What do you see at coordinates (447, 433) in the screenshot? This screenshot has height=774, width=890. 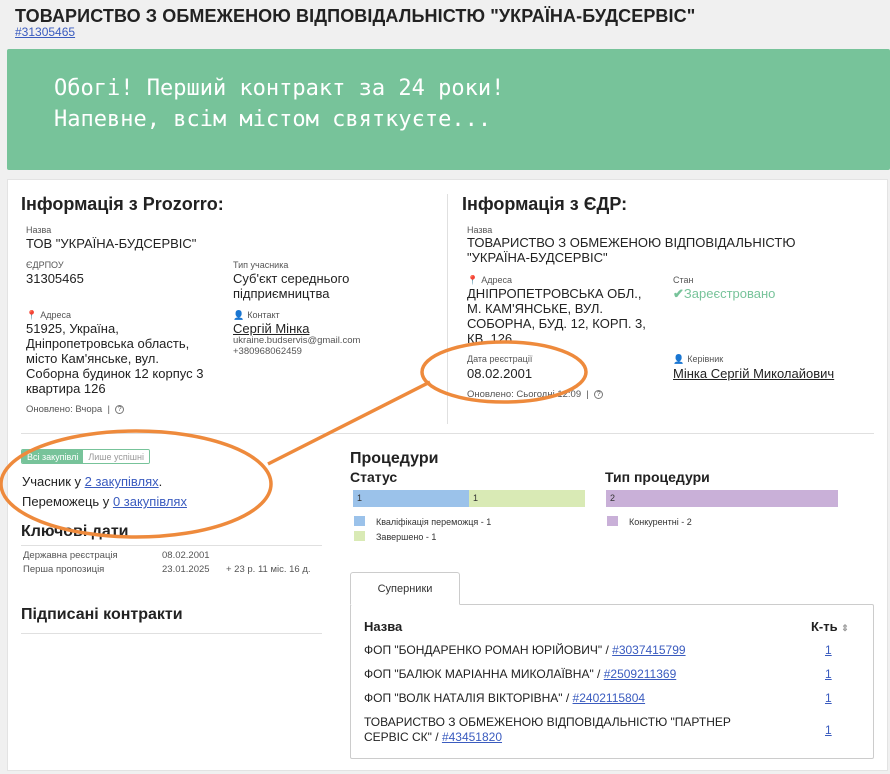 I see `section-divider` at bounding box center [447, 433].